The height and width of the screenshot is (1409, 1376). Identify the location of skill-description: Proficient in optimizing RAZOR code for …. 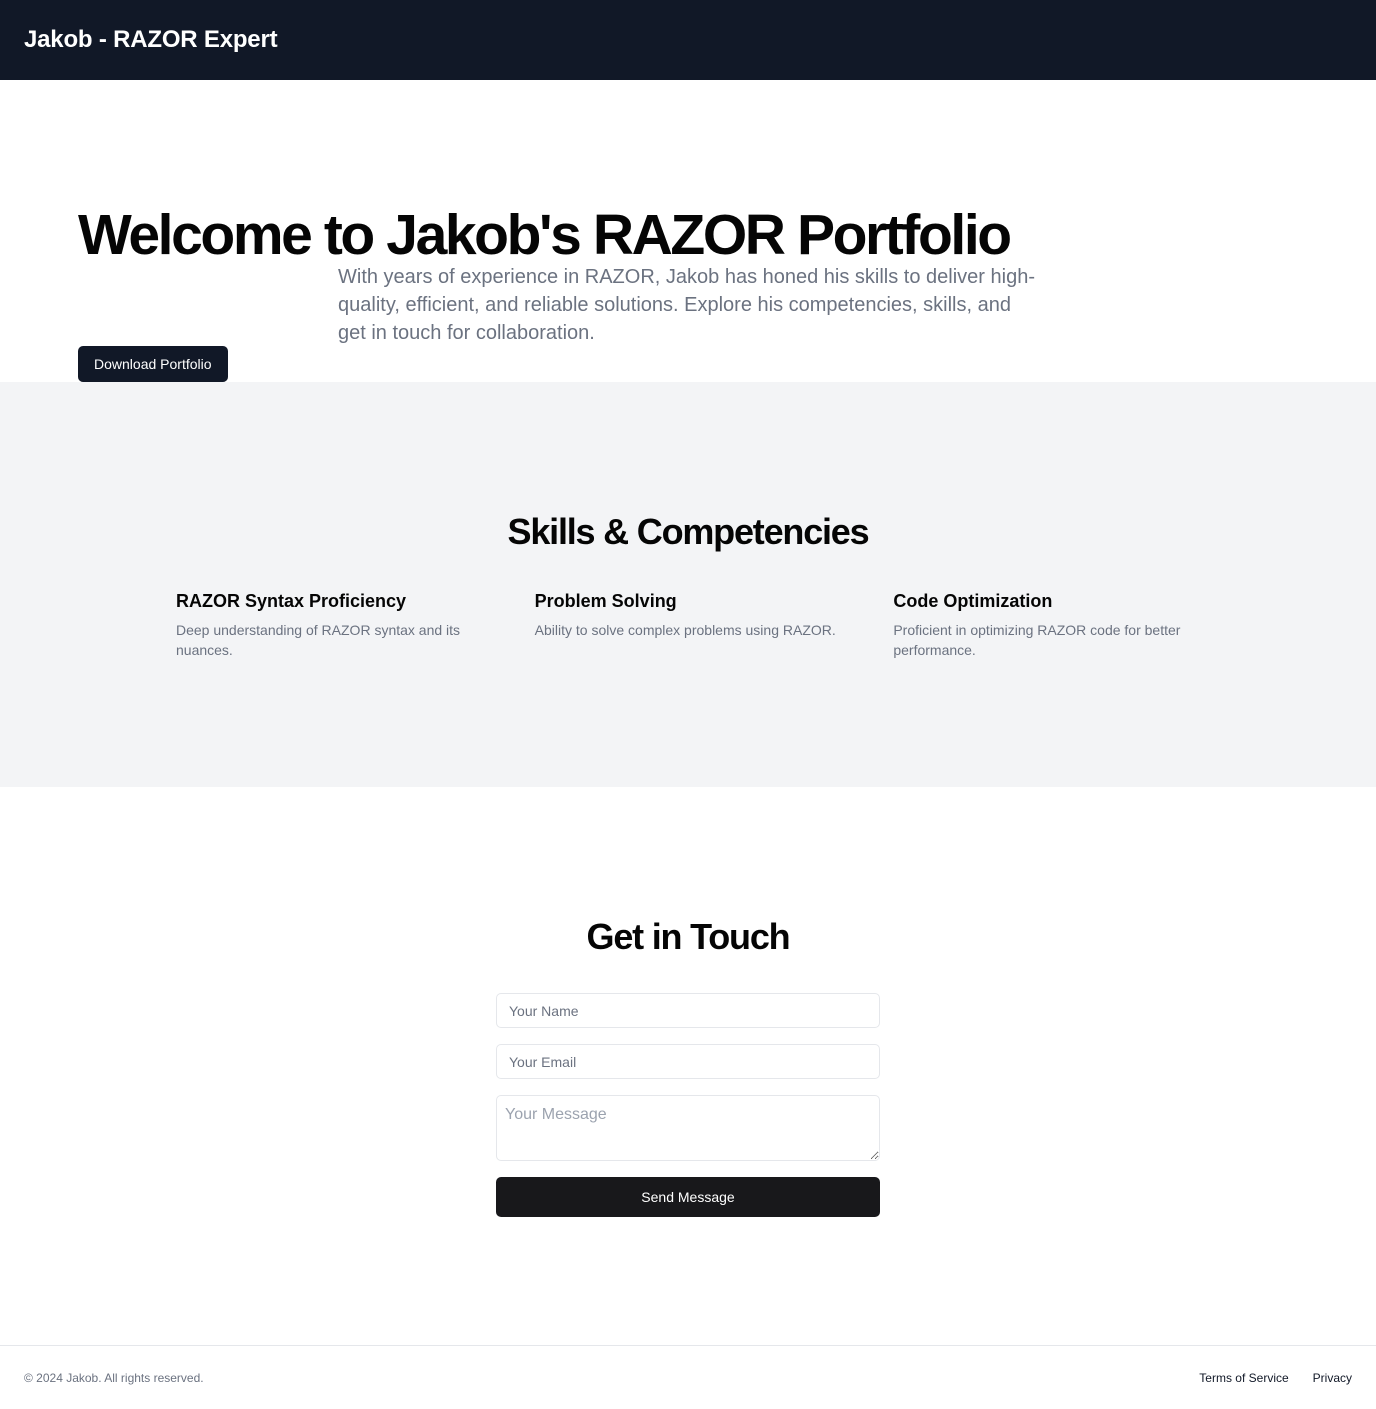
(1037, 640).